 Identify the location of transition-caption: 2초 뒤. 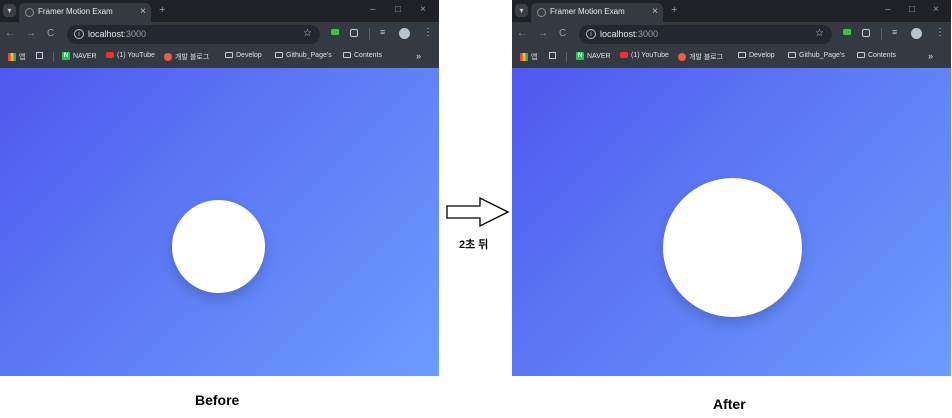
(474, 245).